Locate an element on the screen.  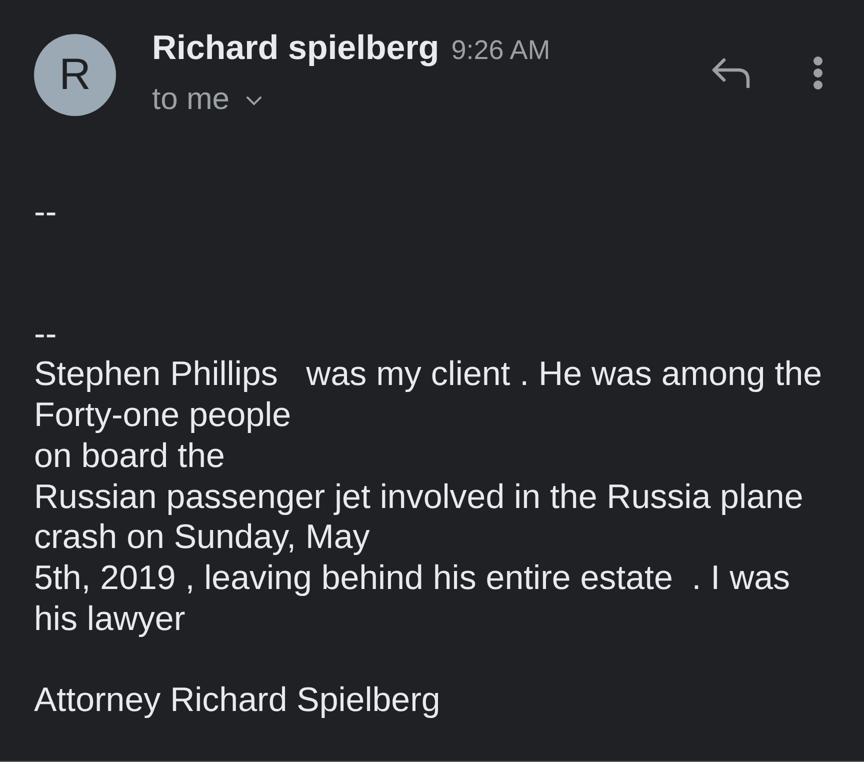
sender-avatar: R is located at coordinates (75, 75).